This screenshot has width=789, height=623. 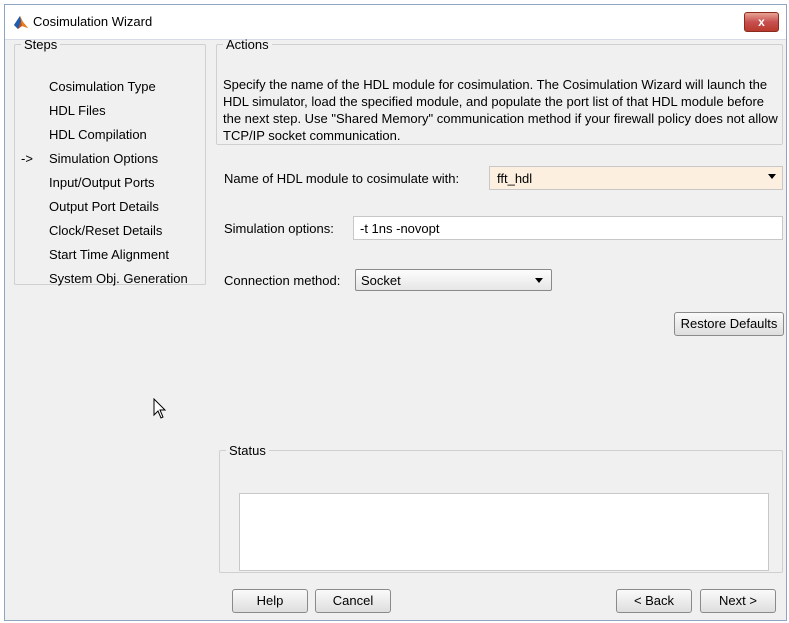 I want to click on mouse-cursor-icon, so click(x=160, y=408).